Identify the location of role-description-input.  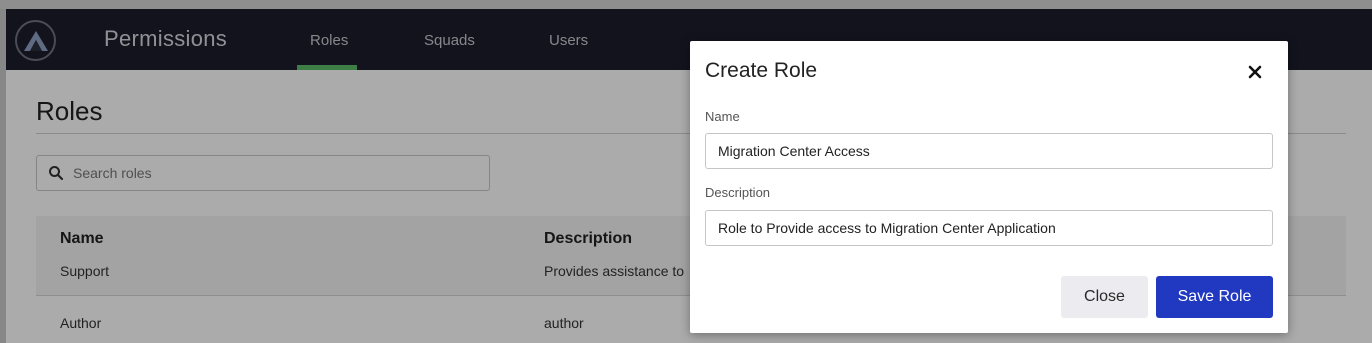
(989, 228).